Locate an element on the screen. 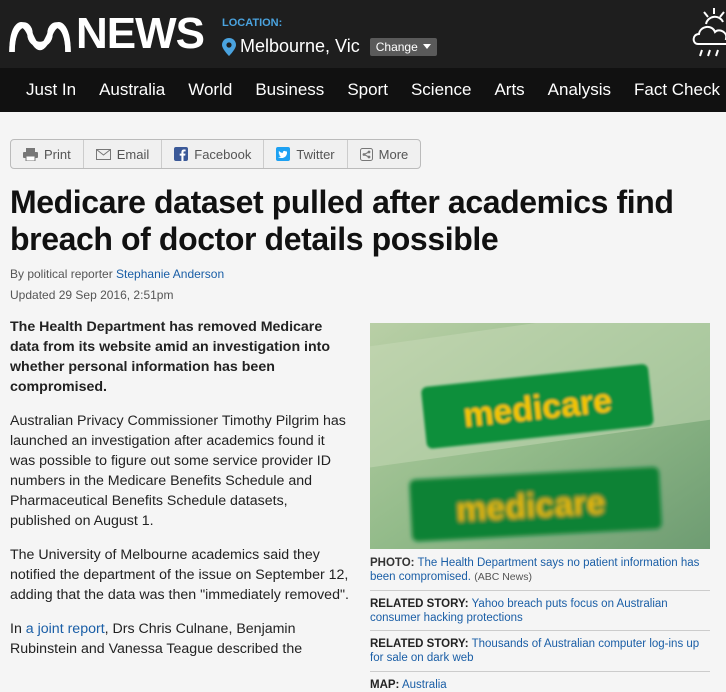 The height and width of the screenshot is (692, 726). map-location-link: Australia is located at coordinates (424, 685).